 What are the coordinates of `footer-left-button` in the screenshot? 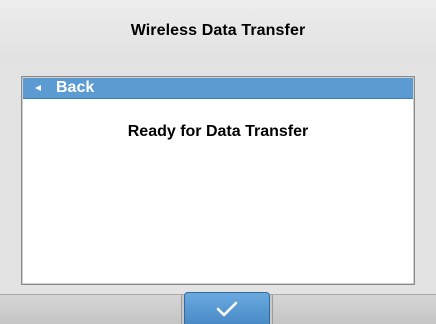 It's located at (91, 309).